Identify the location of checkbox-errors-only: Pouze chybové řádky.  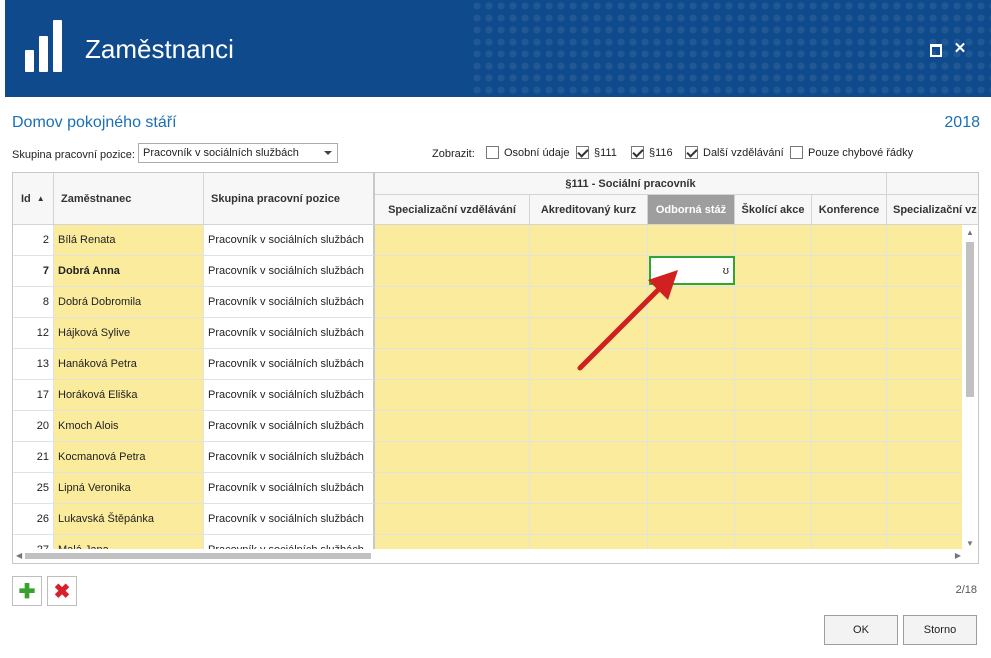
(851, 152).